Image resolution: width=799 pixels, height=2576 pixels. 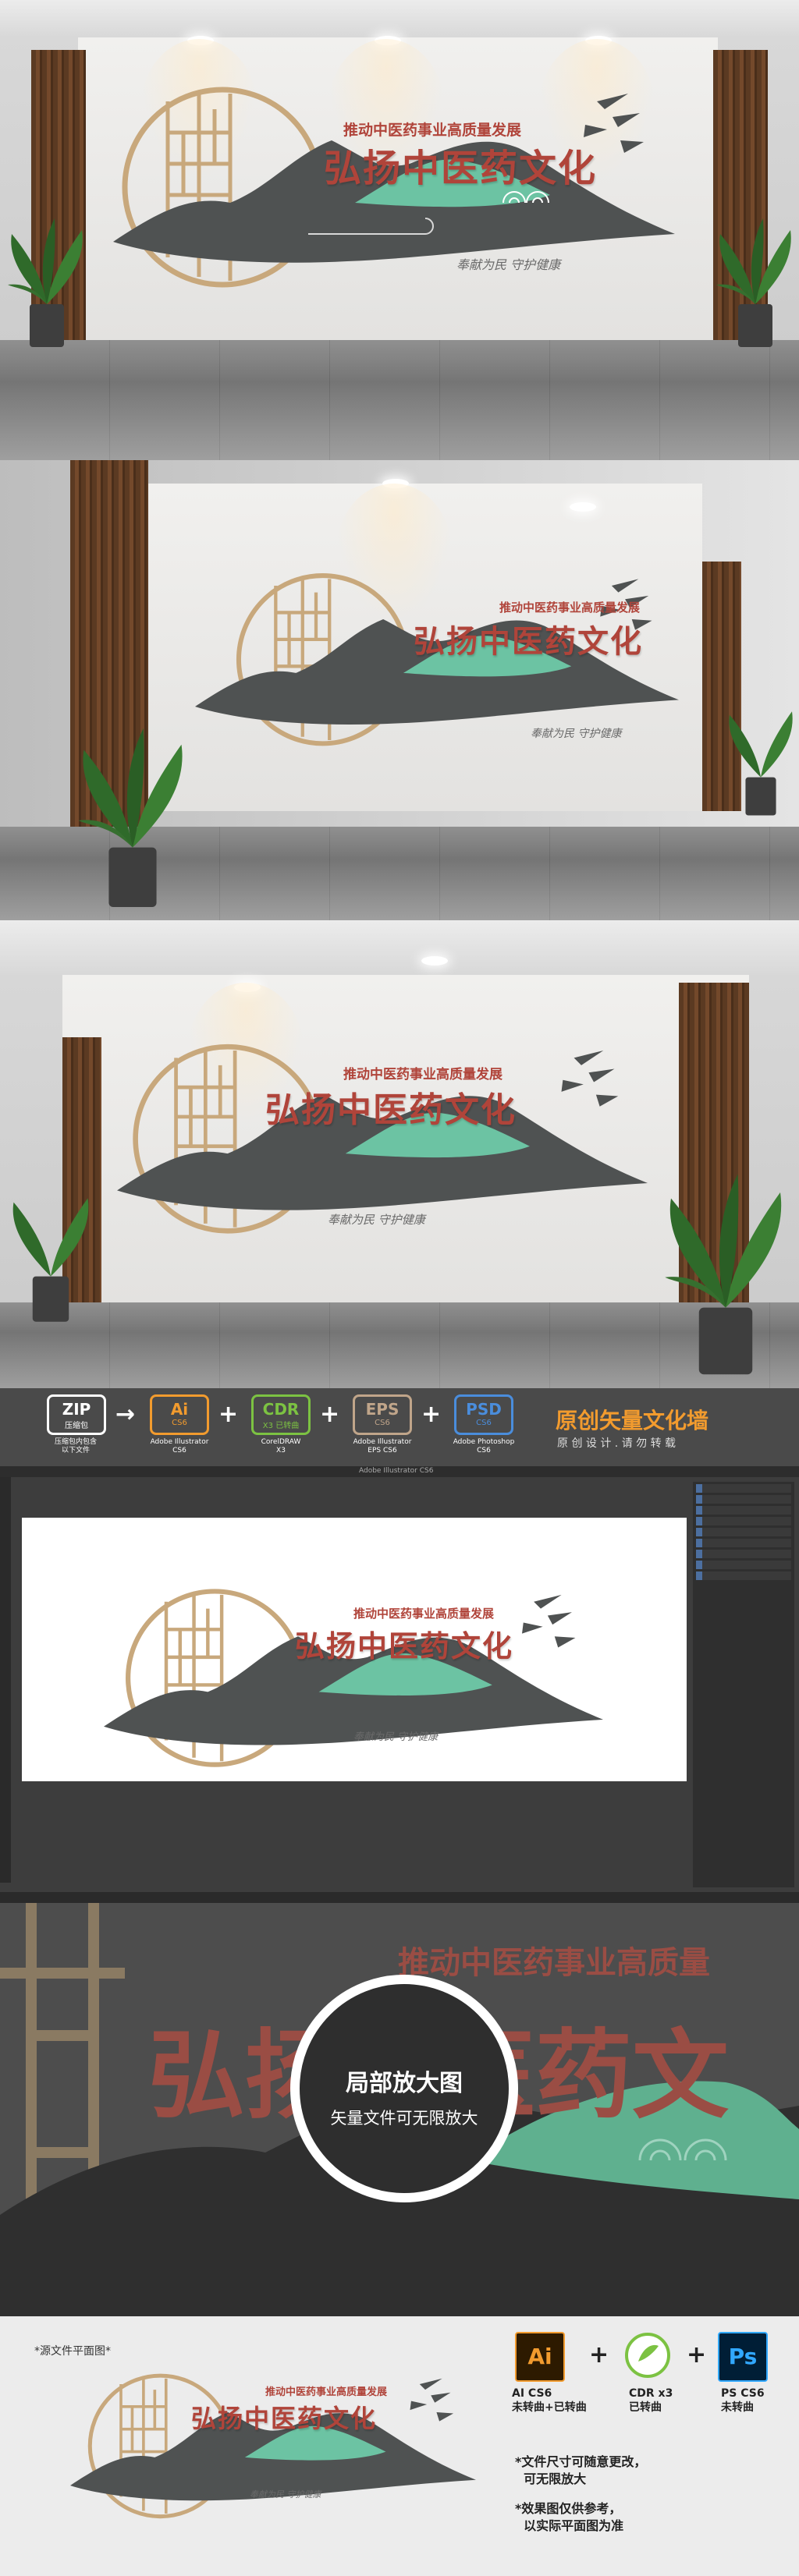 I want to click on psd-caption: Adobe Photoshop CS6, so click(x=484, y=1446).